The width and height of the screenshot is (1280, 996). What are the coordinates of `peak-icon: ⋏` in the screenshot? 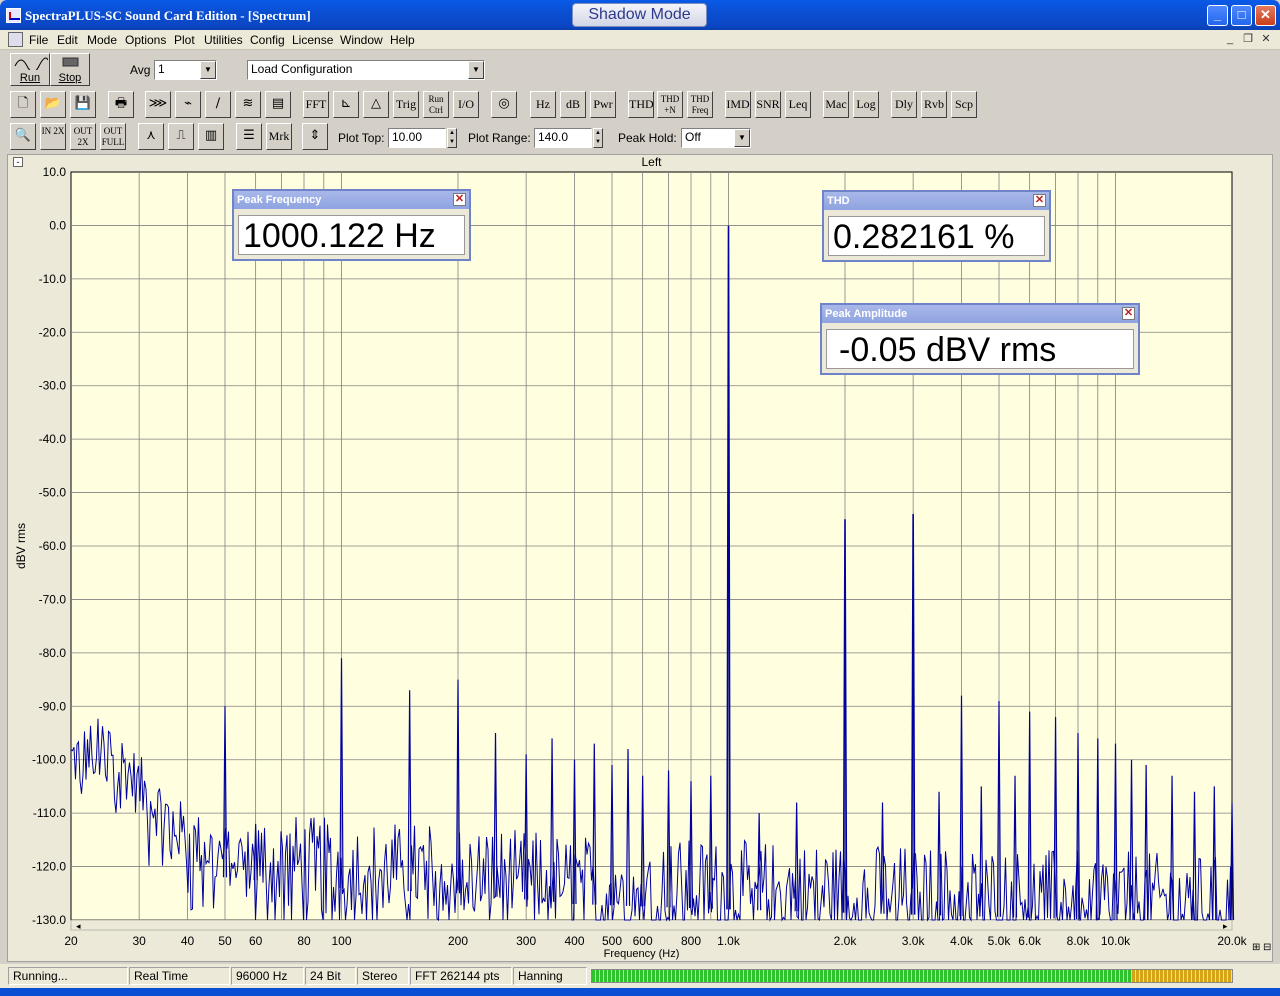 It's located at (151, 136).